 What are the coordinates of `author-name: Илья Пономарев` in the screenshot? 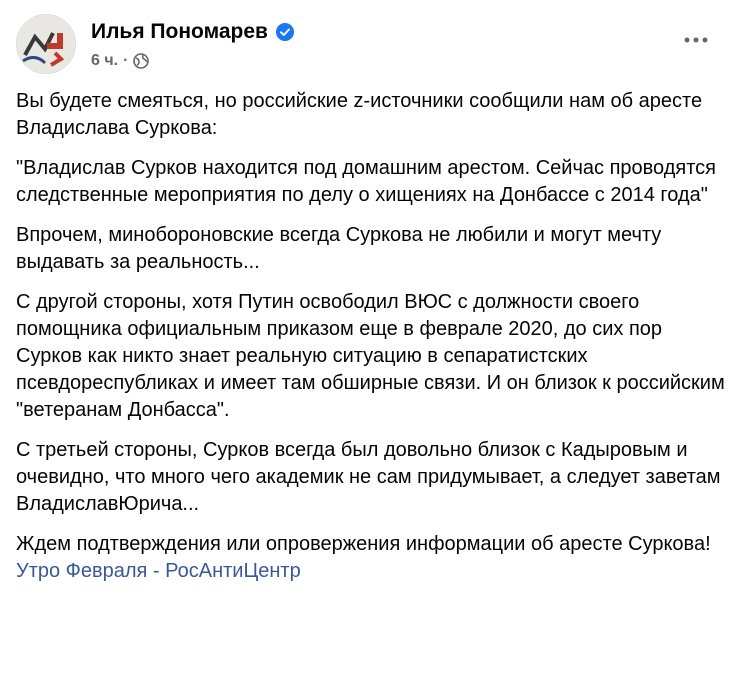 It's located at (192, 32).